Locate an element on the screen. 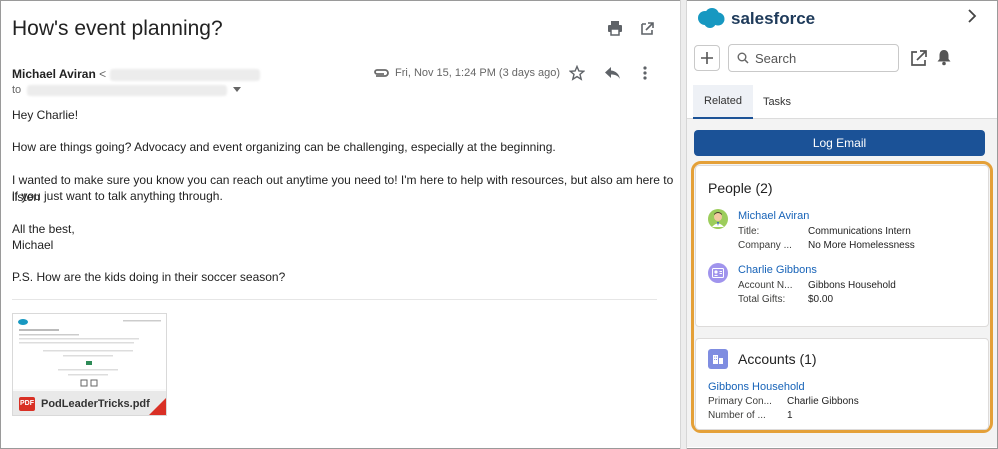 The height and width of the screenshot is (449, 998). accounts-card-title: Accounts (1) is located at coordinates (777, 359).